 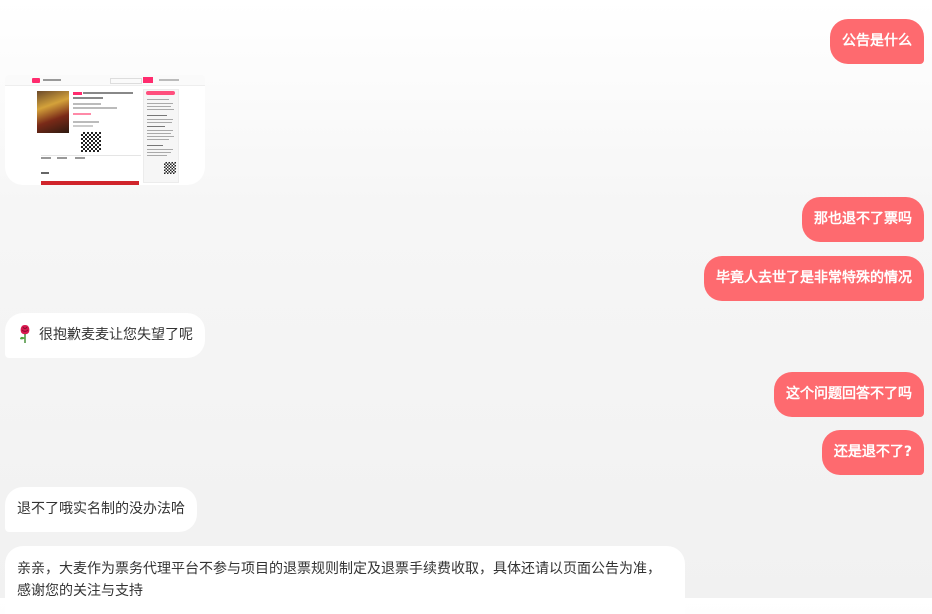 I want to click on screenshot-tag, so click(x=77, y=93).